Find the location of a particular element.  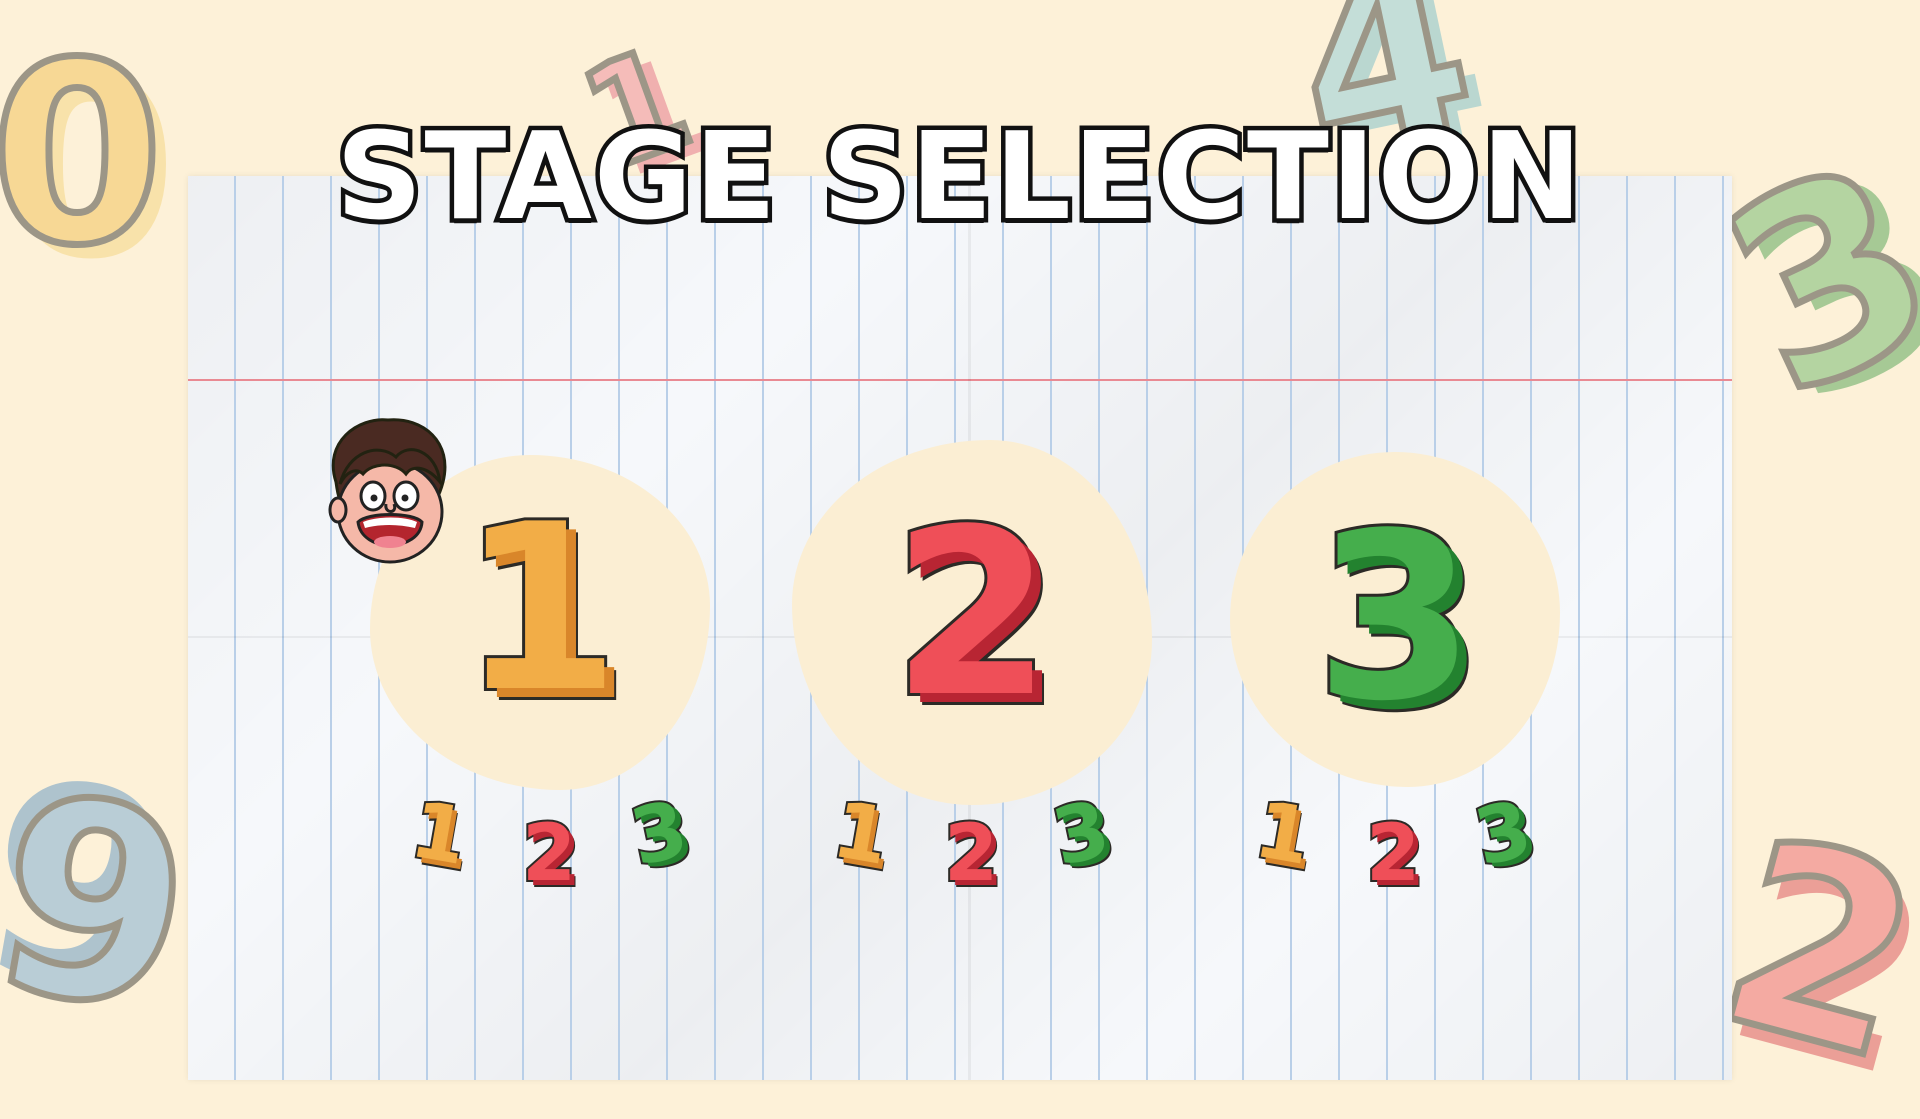

boy-face-avatar-icon is located at coordinates (387, 491).